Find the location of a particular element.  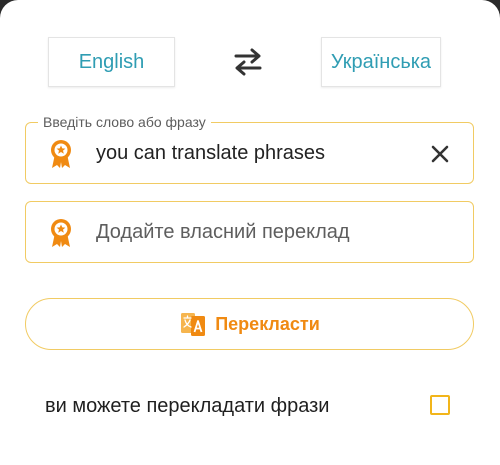

custom-translation-field: Додайте власний переклад is located at coordinates (249, 232).